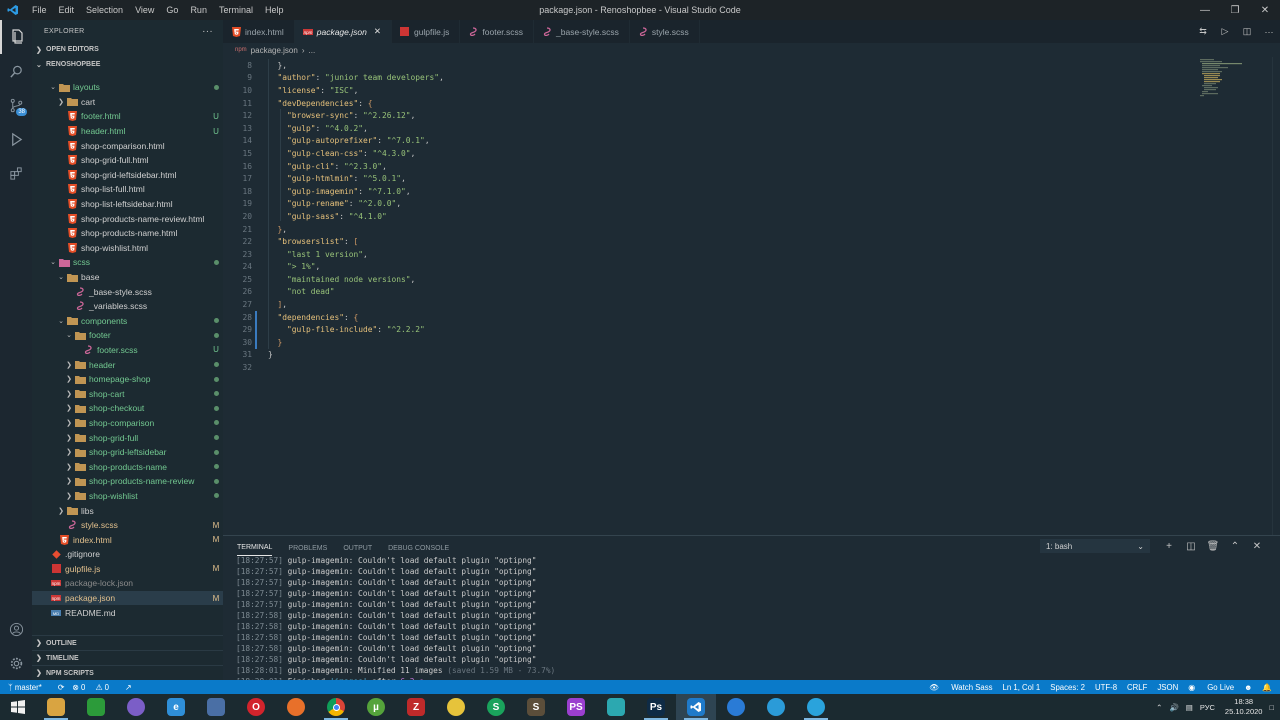  What do you see at coordinates (127, 291) in the screenshot?
I see `tree-file: _base-style.scss` at bounding box center [127, 291].